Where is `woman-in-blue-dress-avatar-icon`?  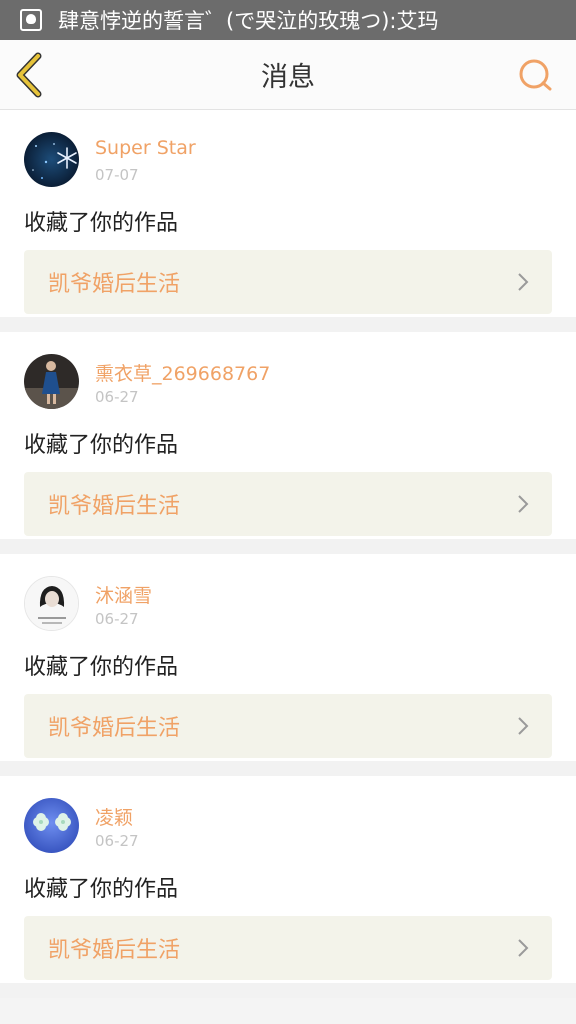 woman-in-blue-dress-avatar-icon is located at coordinates (51, 381).